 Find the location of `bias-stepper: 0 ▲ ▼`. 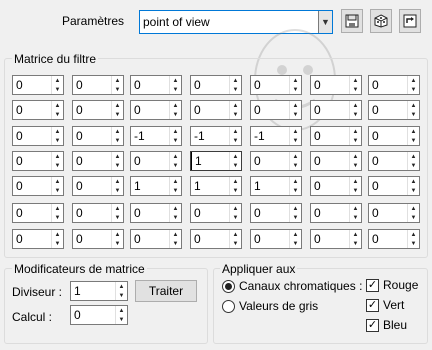

bias-stepper: 0 ▲ ▼ is located at coordinates (99, 315).